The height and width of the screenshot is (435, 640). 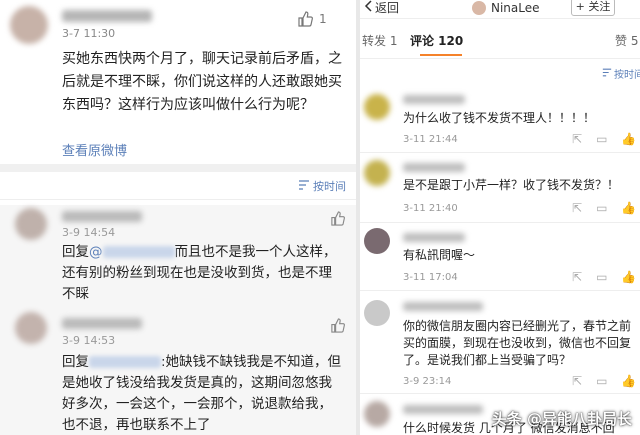 I want to click on comment-time: 3-11 17:04, so click(x=430, y=277).